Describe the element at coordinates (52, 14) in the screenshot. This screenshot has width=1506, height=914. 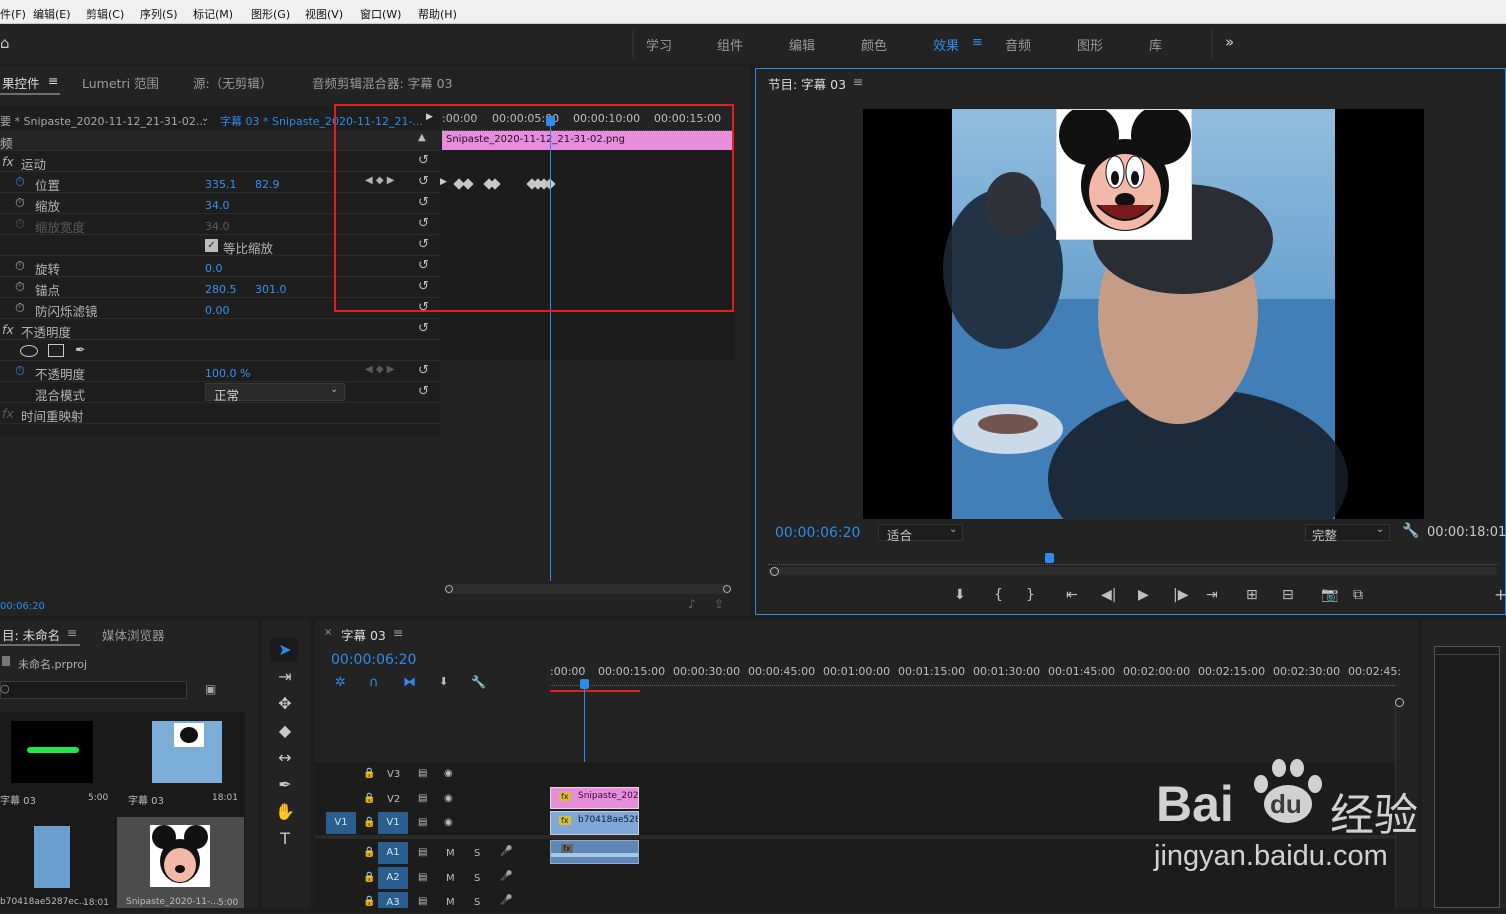
I see `menu-edit: 编辑(E)` at that location.